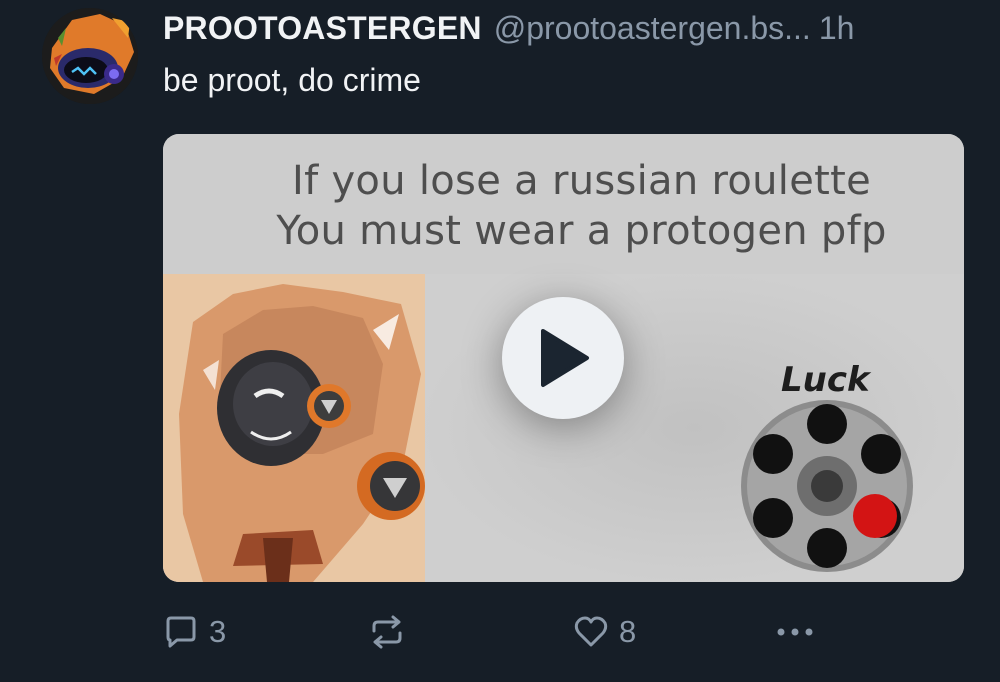 Image resolution: width=1000 pixels, height=682 pixels. What do you see at coordinates (581, 181) in the screenshot?
I see `video-caption-line-1: If you lose a russian roulette` at bounding box center [581, 181].